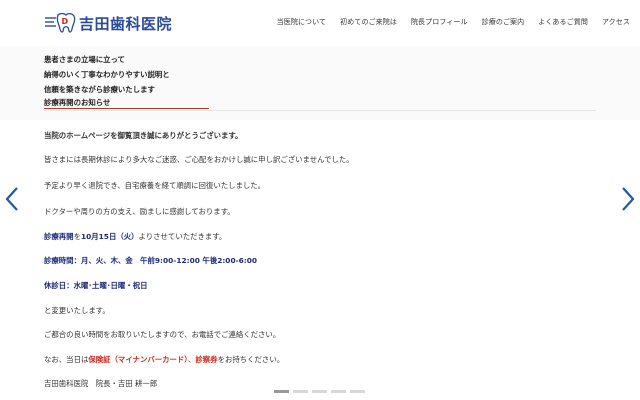 Image resolution: width=640 pixels, height=400 pixels. I want to click on nav-item-about: 当医院について, so click(302, 22).